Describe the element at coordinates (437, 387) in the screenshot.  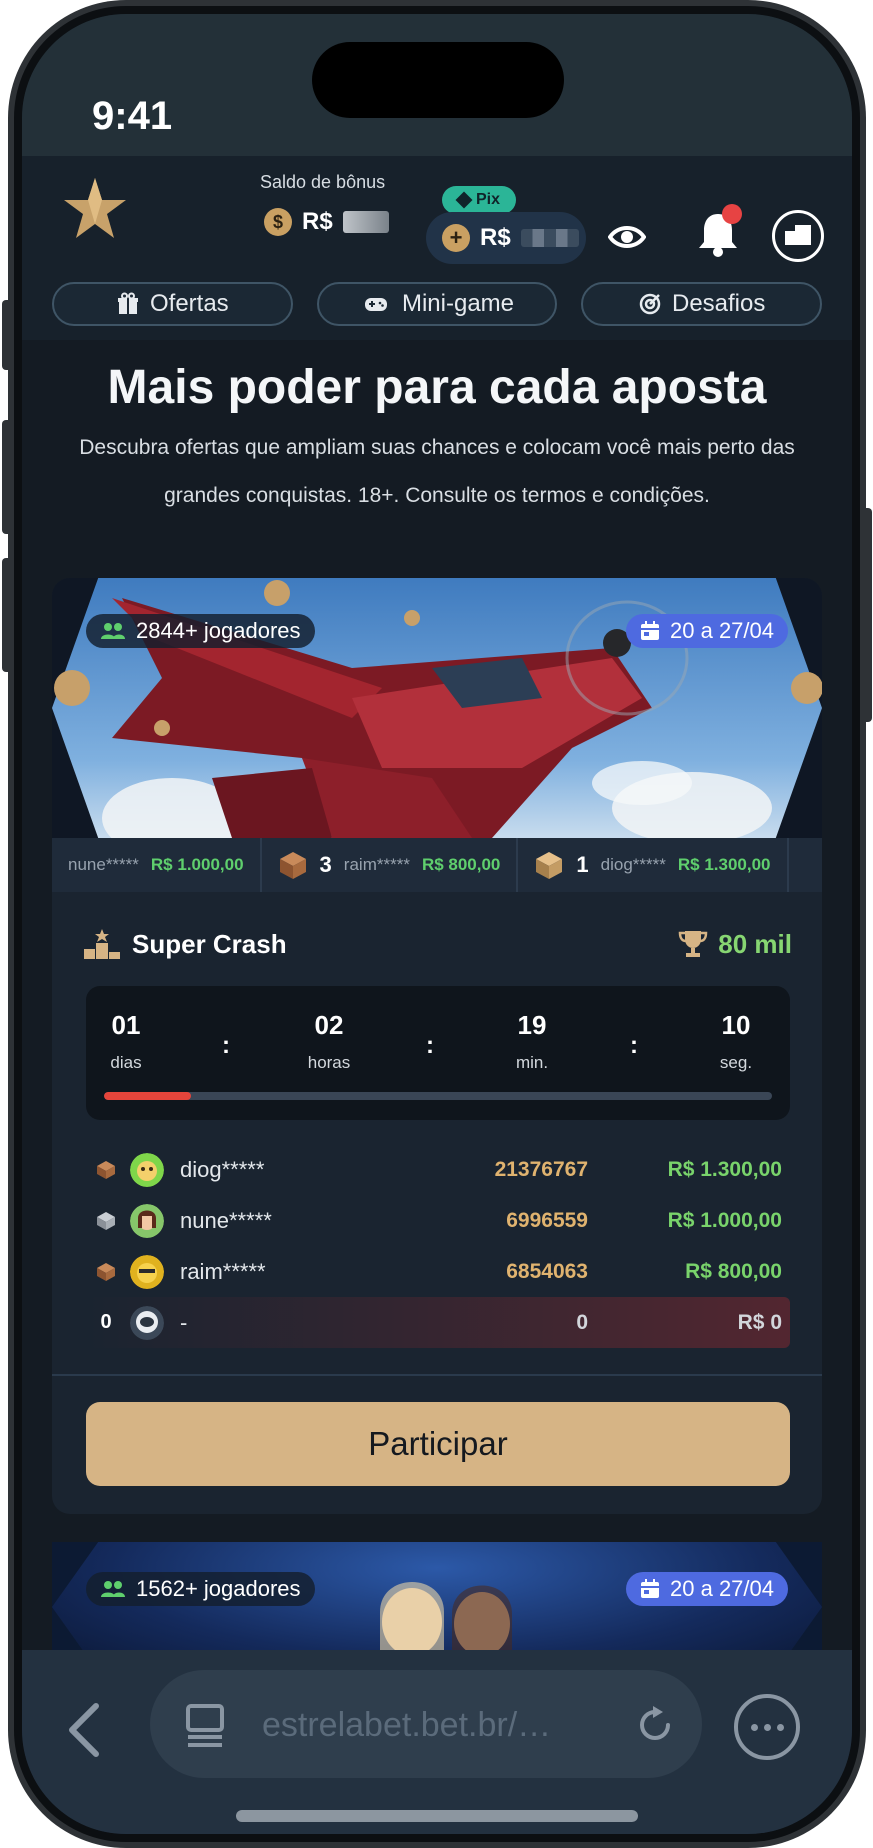
I see `page-title: Mais poder para cada aposta` at that location.